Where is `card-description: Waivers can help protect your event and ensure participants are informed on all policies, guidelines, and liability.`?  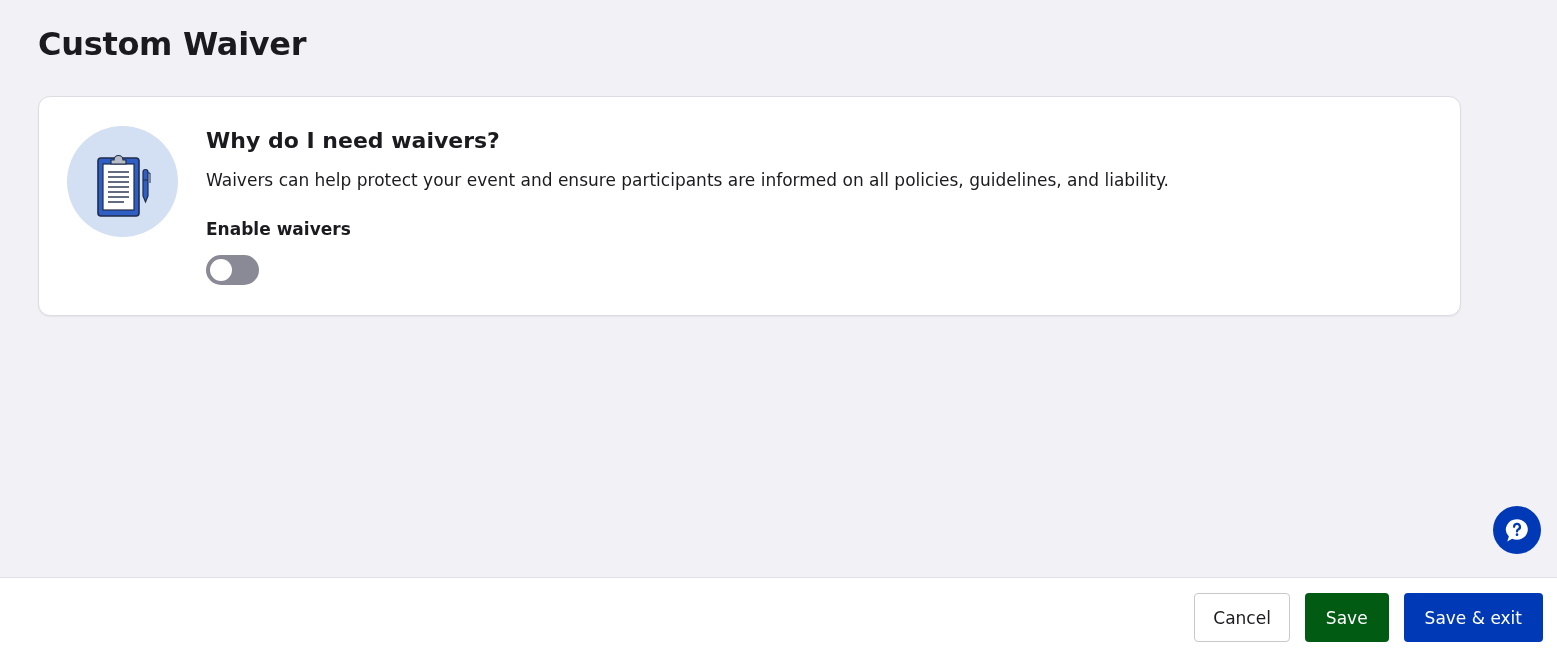 card-description: Waivers can help protect your event and ensure participants are informed on all policies, guidelines, and liability. is located at coordinates (687, 180).